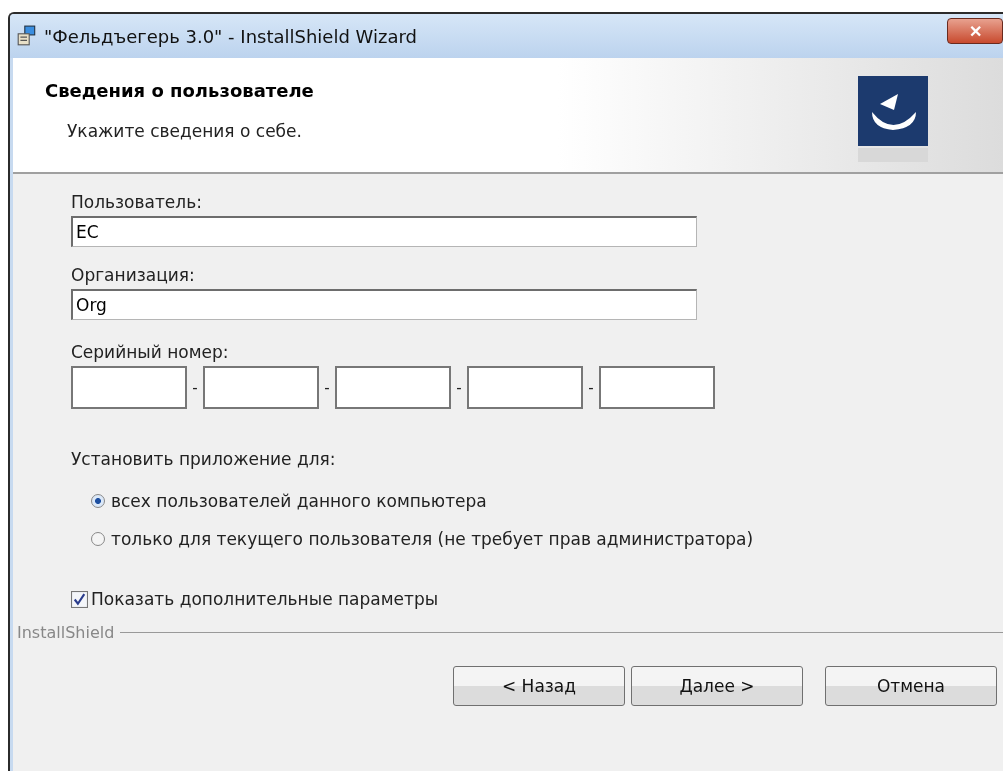 This screenshot has width=1003, height=771. I want to click on user-field: EC, so click(384, 231).